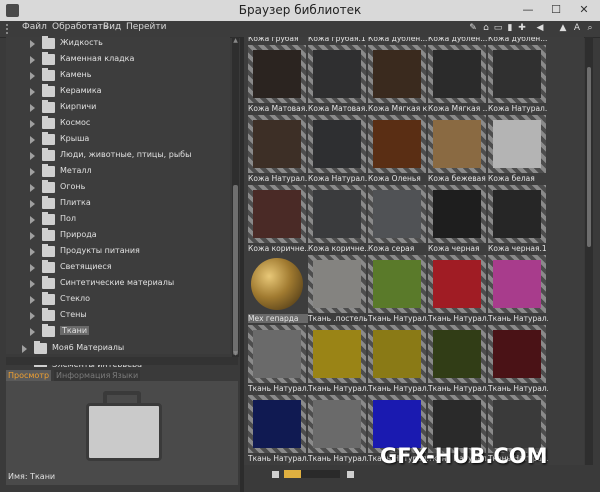 The width and height of the screenshot is (600, 492). Describe the element at coordinates (486, 28) in the screenshot. I see `home-icon: ⌂` at that location.